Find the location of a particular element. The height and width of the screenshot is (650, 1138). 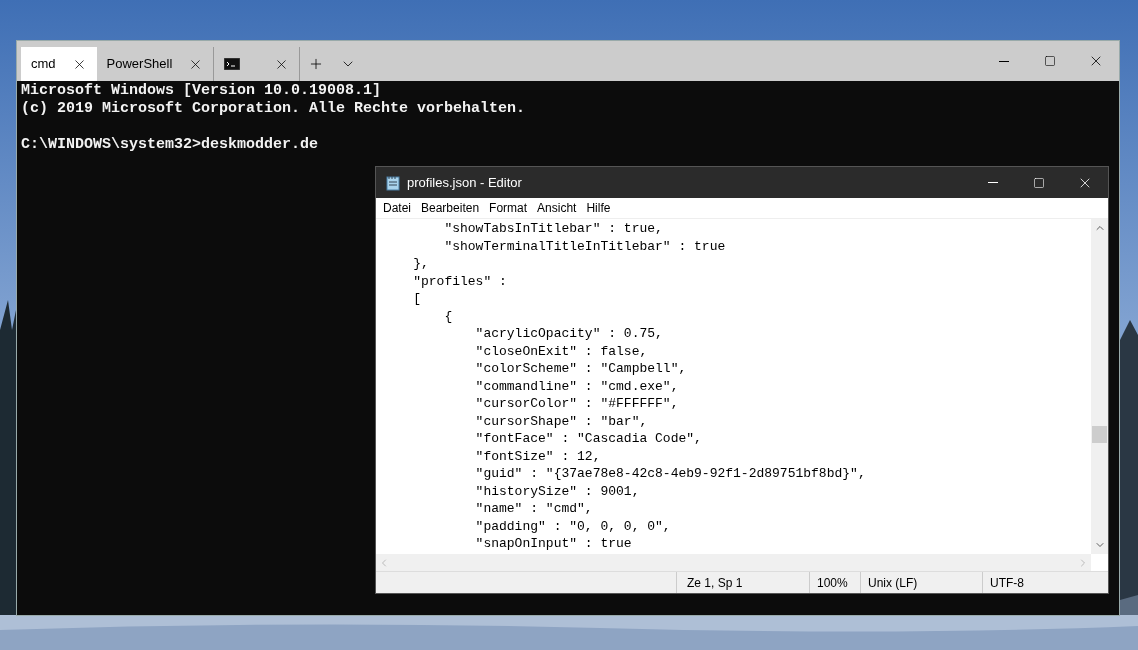

menu-item: Bearbeiten is located at coordinates (450, 208).